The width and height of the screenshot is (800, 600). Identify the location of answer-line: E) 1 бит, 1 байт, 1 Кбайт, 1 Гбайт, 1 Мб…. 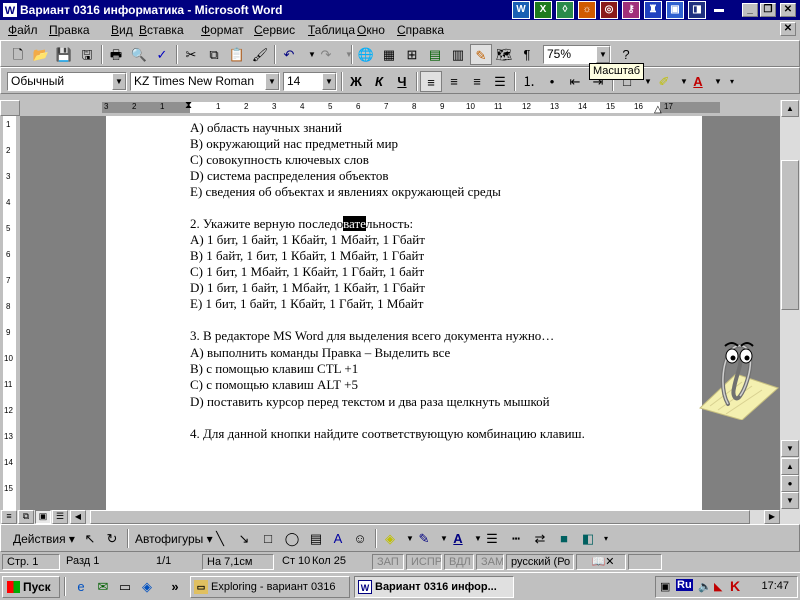
(306, 304).